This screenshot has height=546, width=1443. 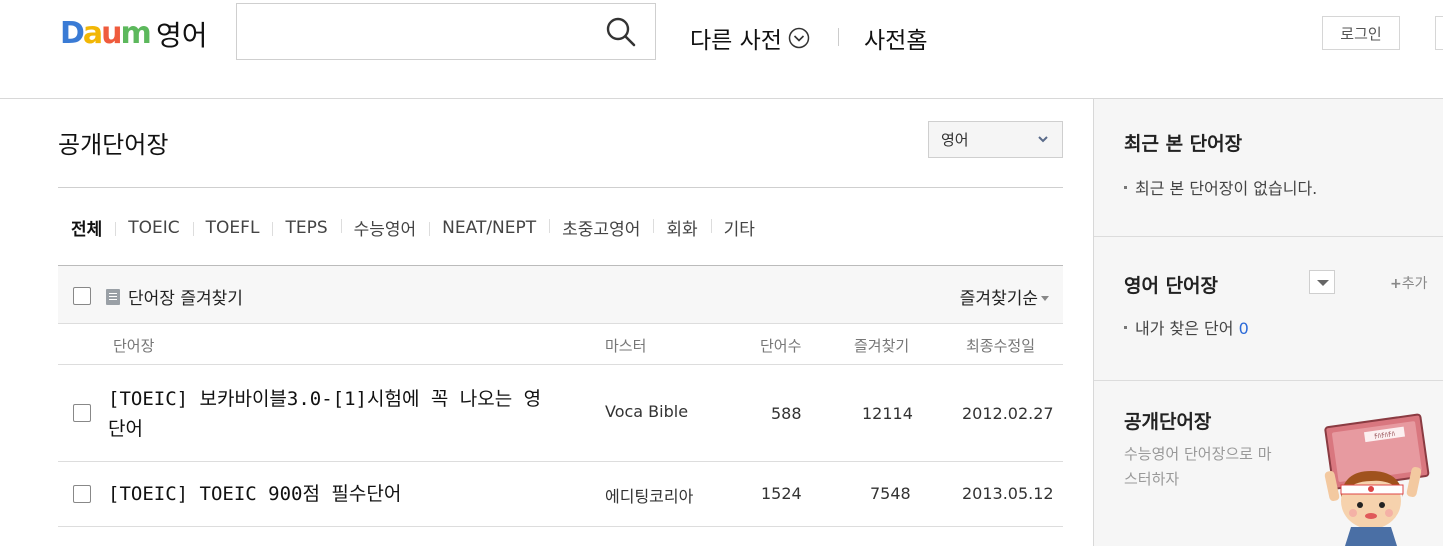 What do you see at coordinates (232, 228) in the screenshot?
I see `tab-toefl: TOEFL` at bounding box center [232, 228].